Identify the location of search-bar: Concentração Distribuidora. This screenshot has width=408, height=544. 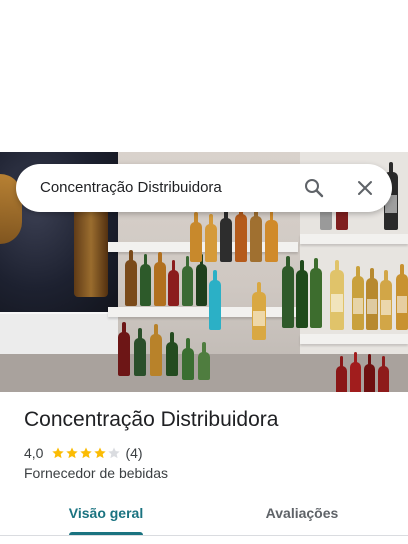
(204, 188).